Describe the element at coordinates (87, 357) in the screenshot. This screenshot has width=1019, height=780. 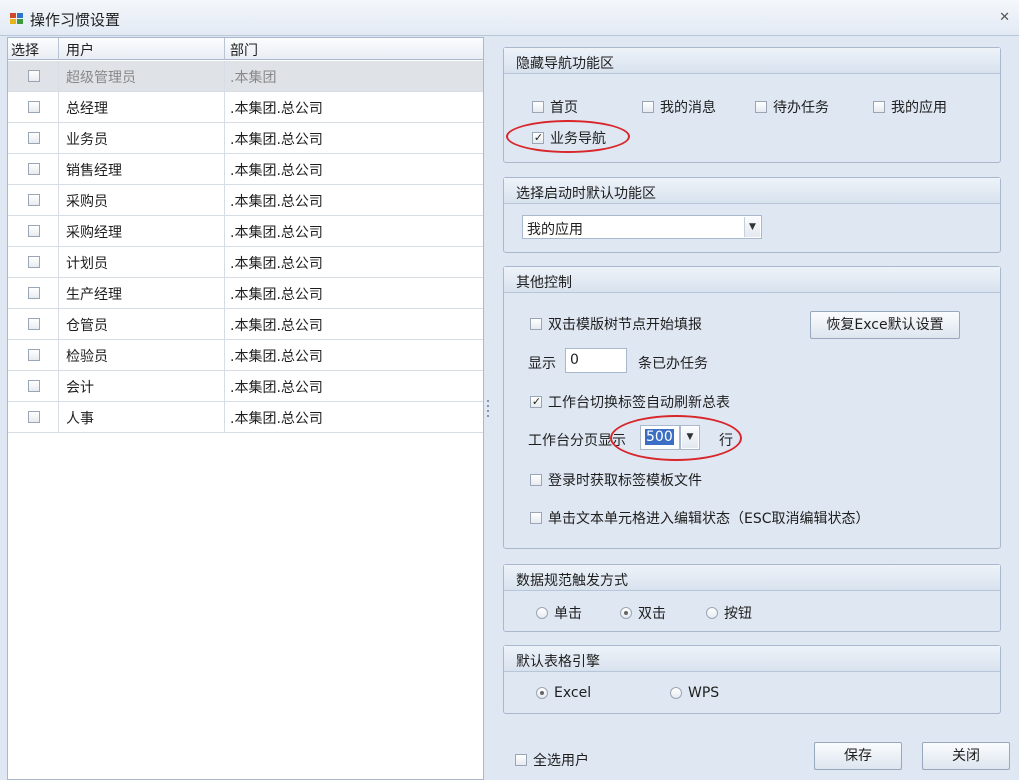
I see `user-cell: 检验员` at that location.